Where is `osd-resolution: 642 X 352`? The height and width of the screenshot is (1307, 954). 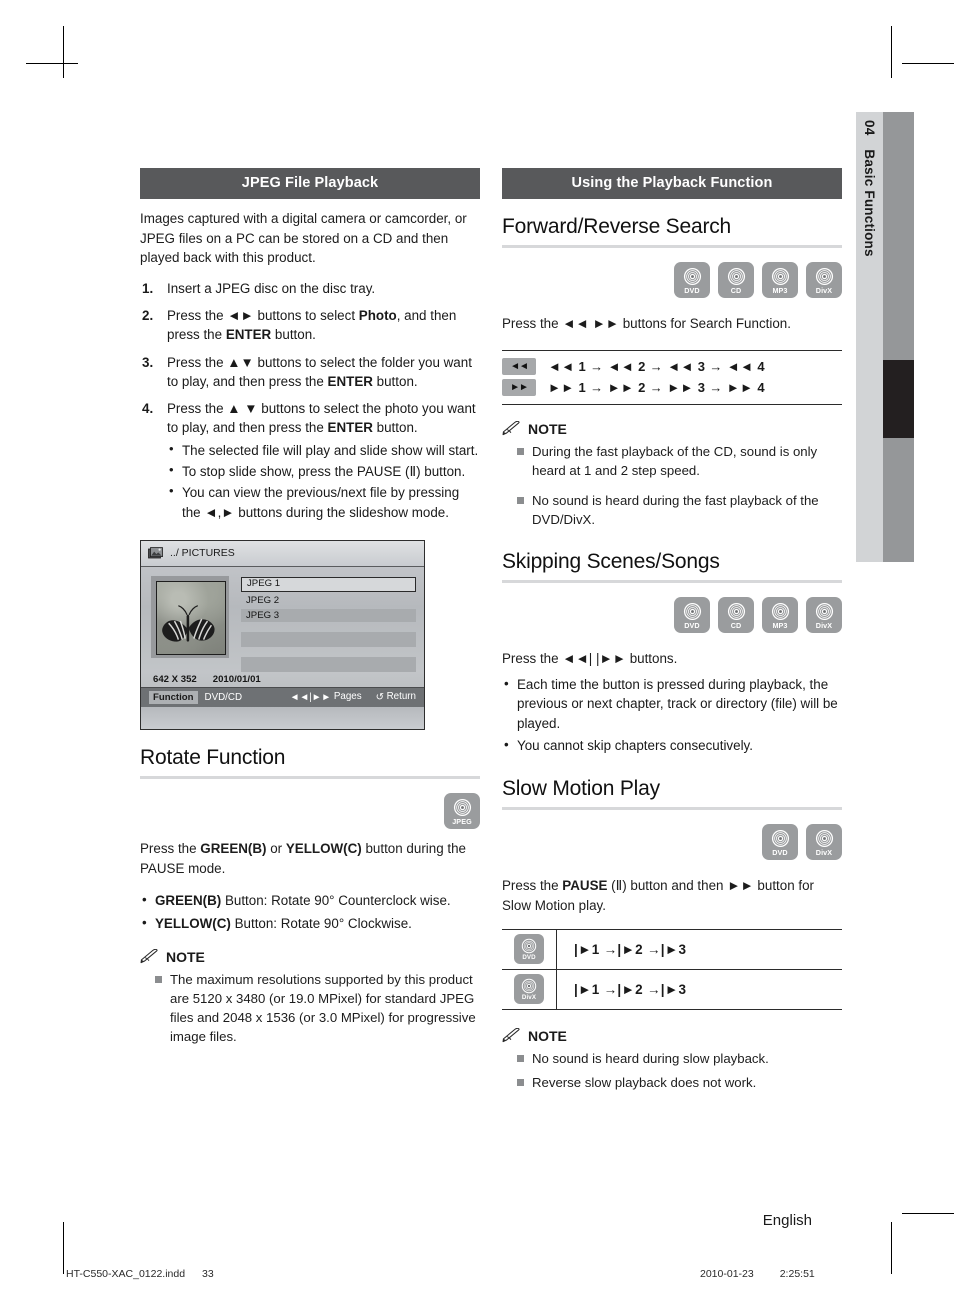 osd-resolution: 642 X 352 is located at coordinates (175, 679).